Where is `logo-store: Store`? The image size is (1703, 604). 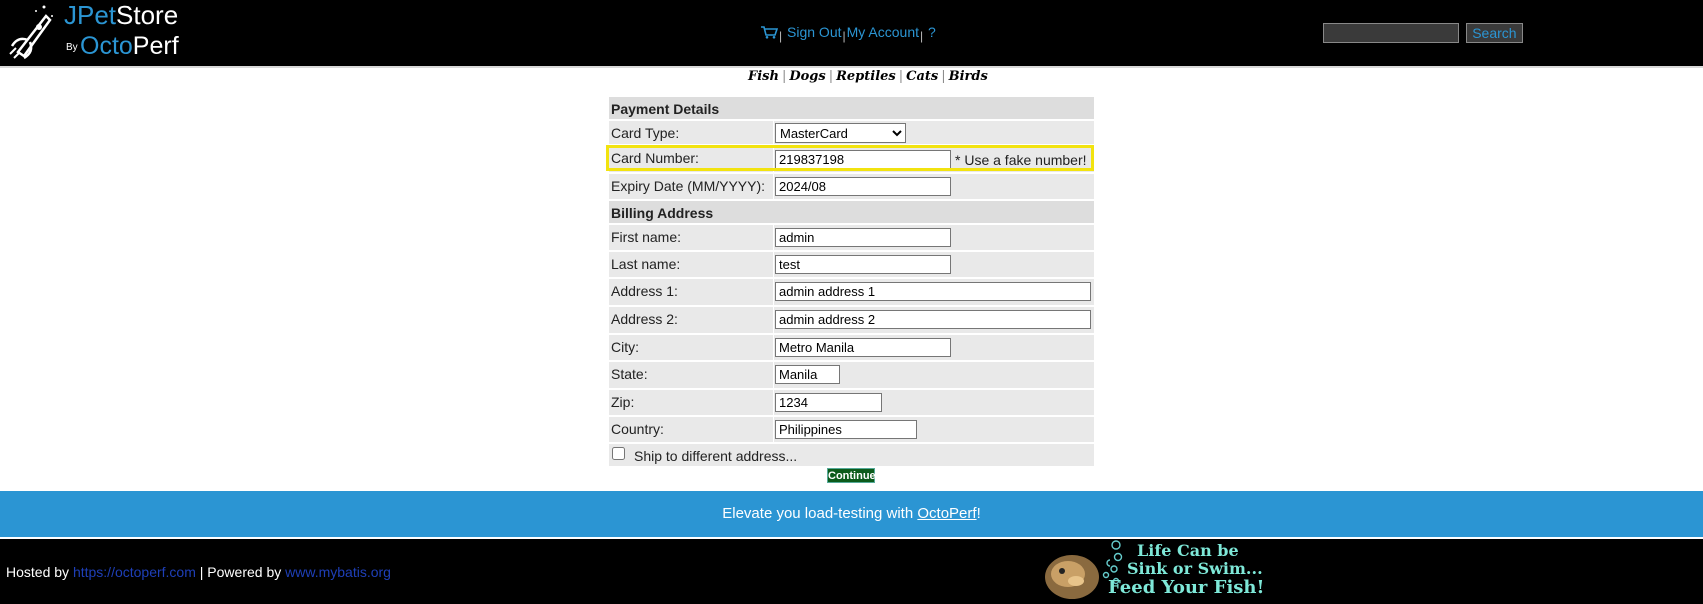
logo-store: Store is located at coordinates (147, 15).